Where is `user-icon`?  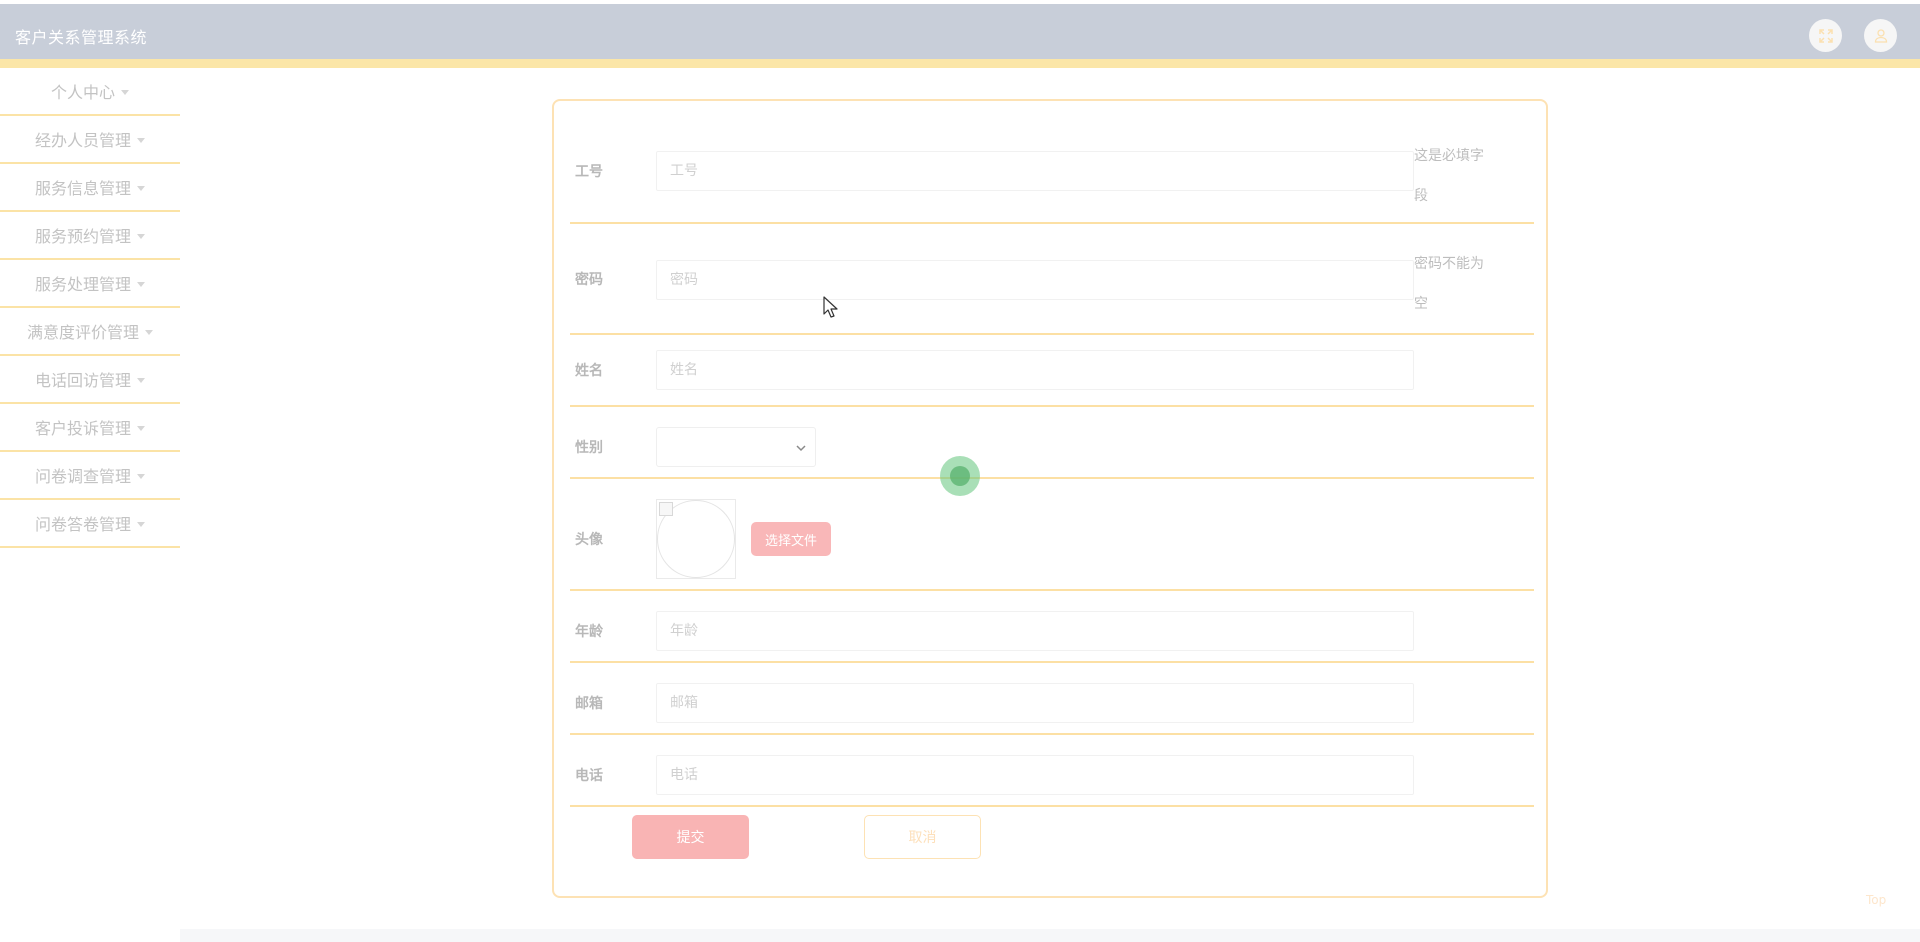
user-icon is located at coordinates (1880, 35).